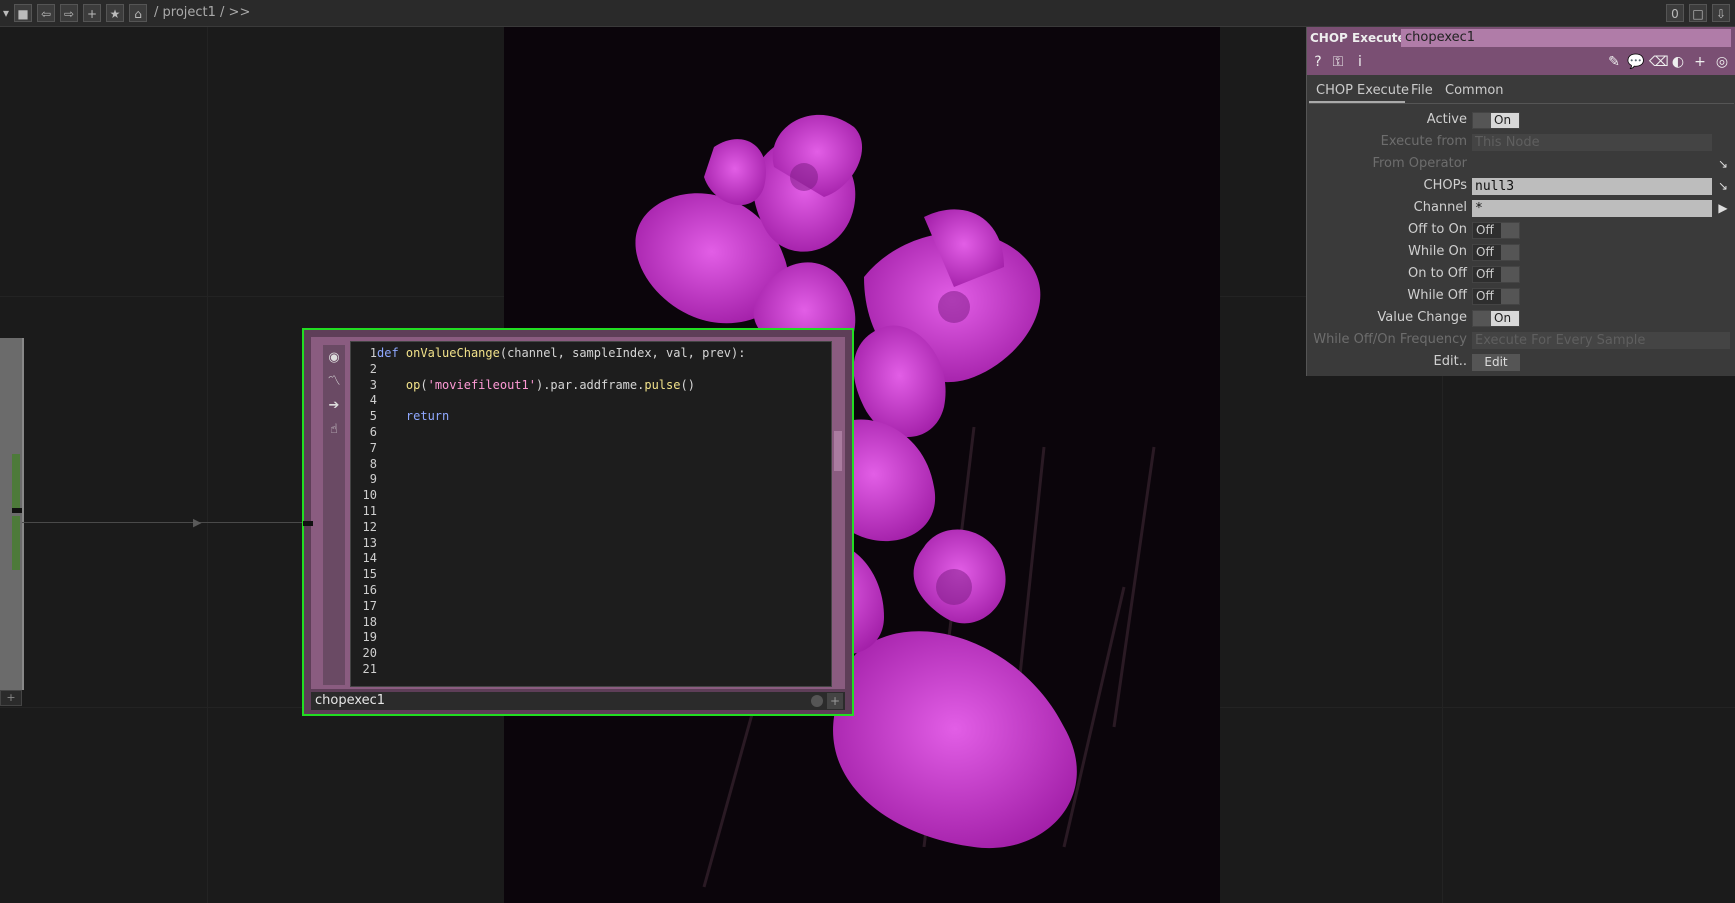 This screenshot has height=903, width=1735. I want to click on param-label-chops: CHOPs, so click(1445, 185).